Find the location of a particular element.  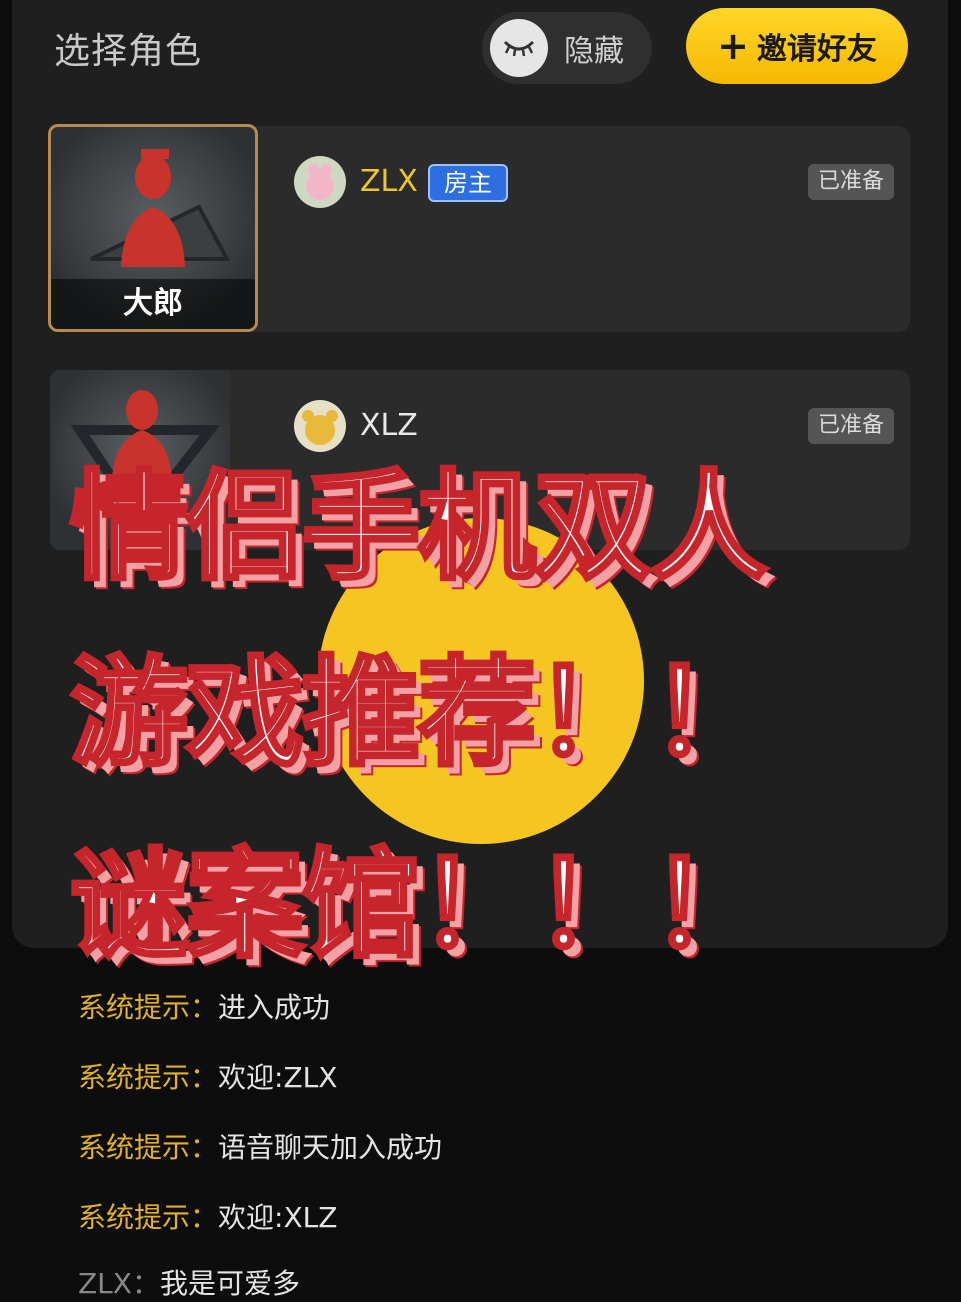

chat-message: ZLX：我是可爱多 is located at coordinates (189, 1282).